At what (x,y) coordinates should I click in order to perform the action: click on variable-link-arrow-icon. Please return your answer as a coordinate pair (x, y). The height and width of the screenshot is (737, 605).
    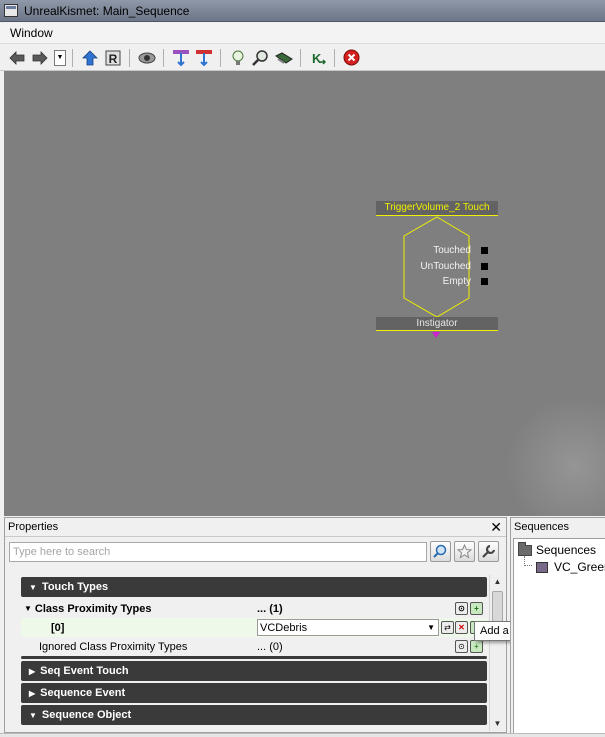
    Looking at the image, I should click on (436, 335).